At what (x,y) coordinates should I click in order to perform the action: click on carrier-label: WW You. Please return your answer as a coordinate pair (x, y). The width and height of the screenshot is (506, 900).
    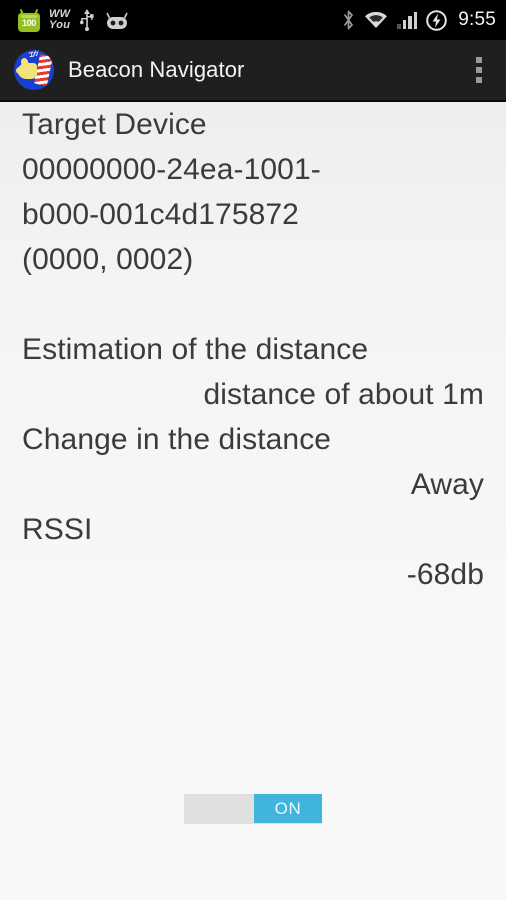
    Looking at the image, I should click on (59, 20).